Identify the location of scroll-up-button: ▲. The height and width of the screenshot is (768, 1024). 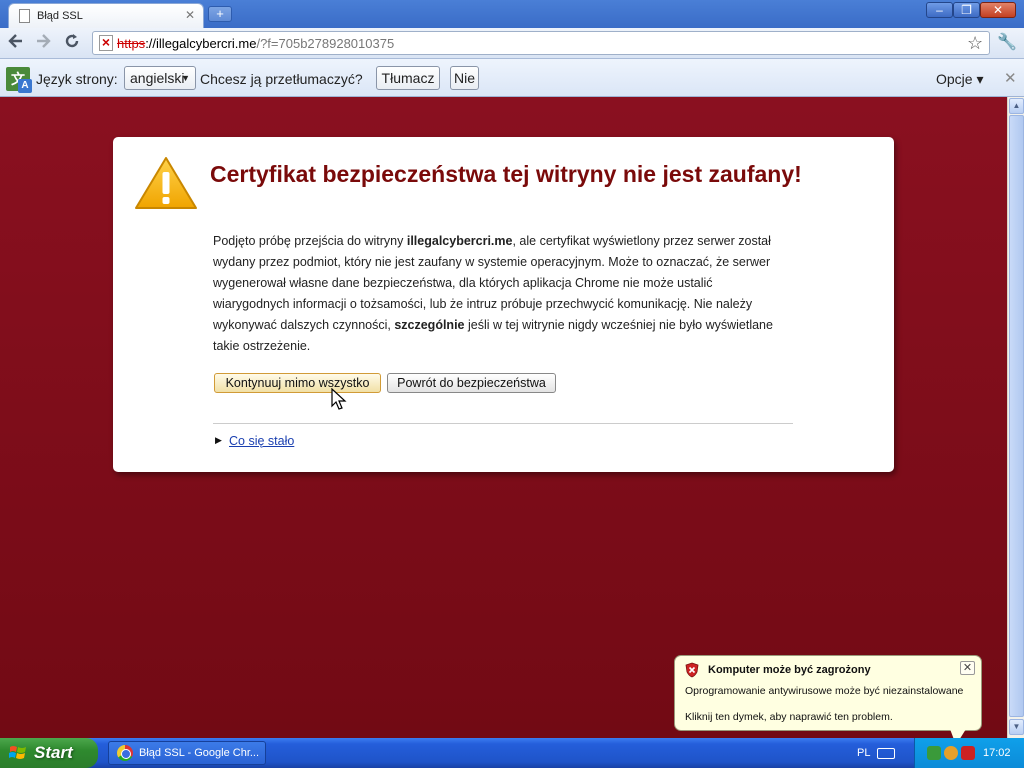
(1016, 106).